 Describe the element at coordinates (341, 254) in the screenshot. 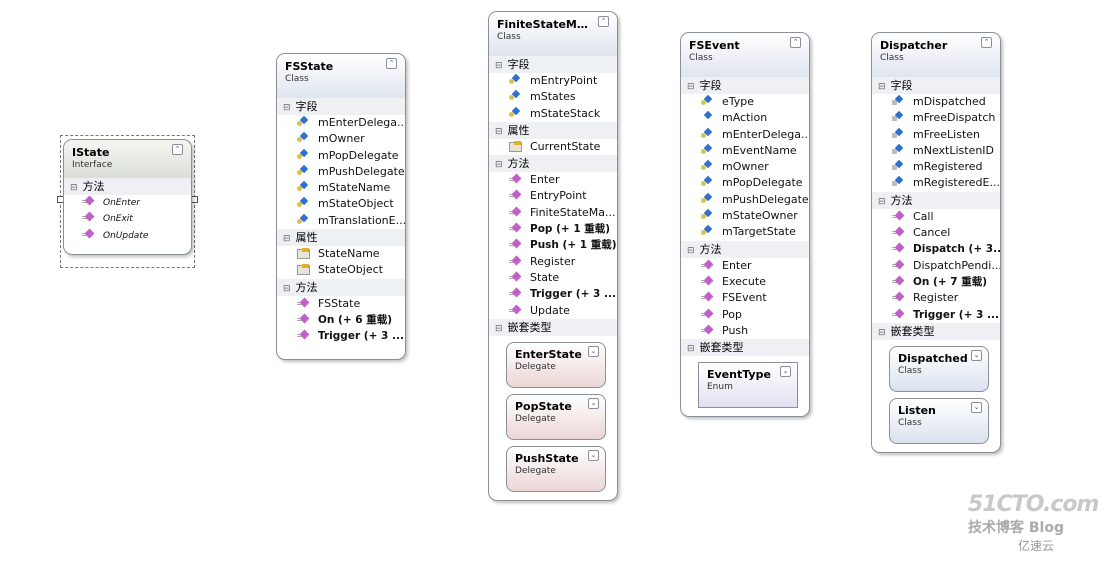

I see `member-item: StateName` at that location.